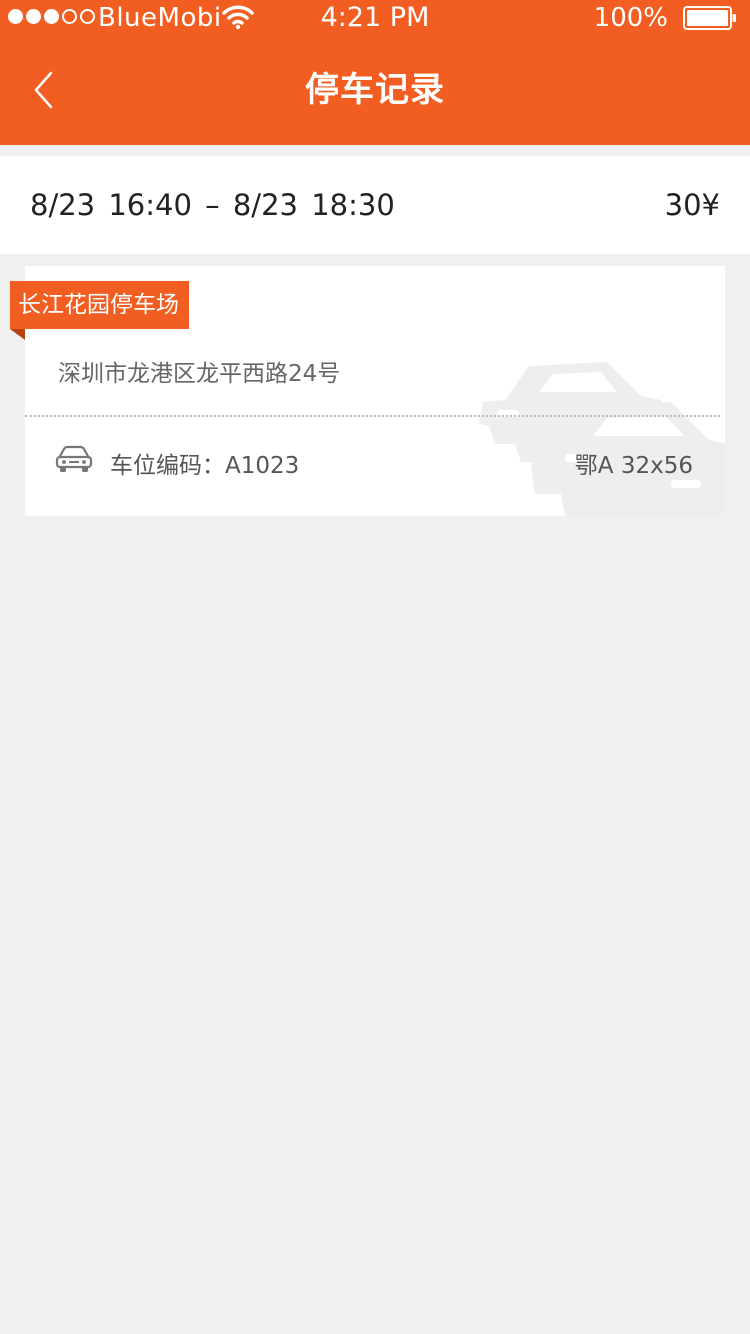 This screenshot has height=1334, width=750. I want to click on parking-record-summary: 8/23 16:40 – 8/23 18:30 30¥, so click(375, 205).